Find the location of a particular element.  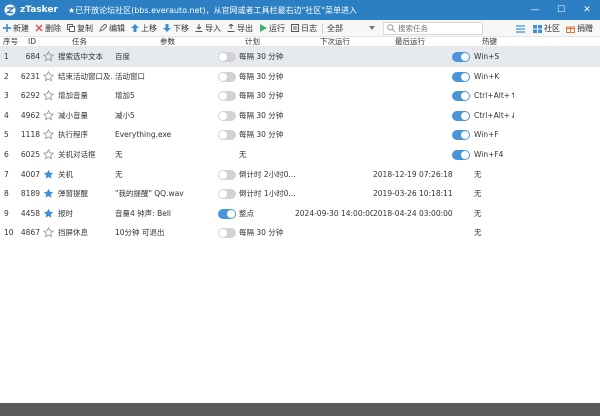

move-down-button: 下移 is located at coordinates (176, 28).